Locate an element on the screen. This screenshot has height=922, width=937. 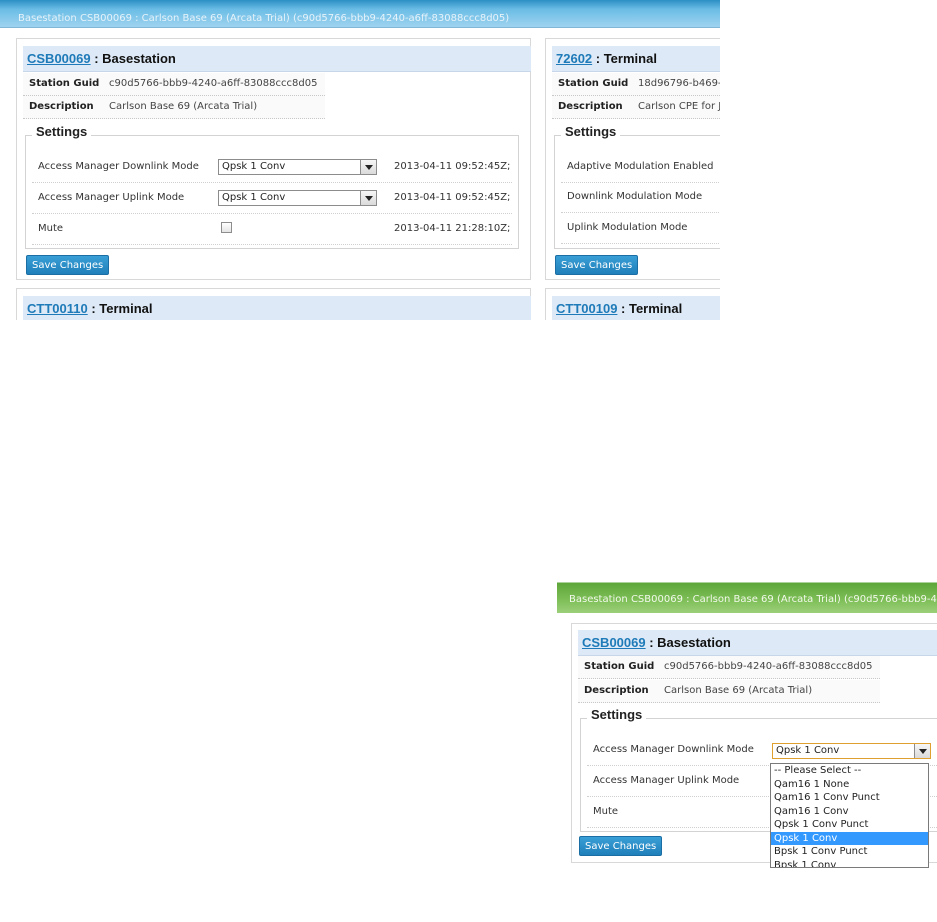
dropdown-option: Qam16 1 None is located at coordinates (849, 785).